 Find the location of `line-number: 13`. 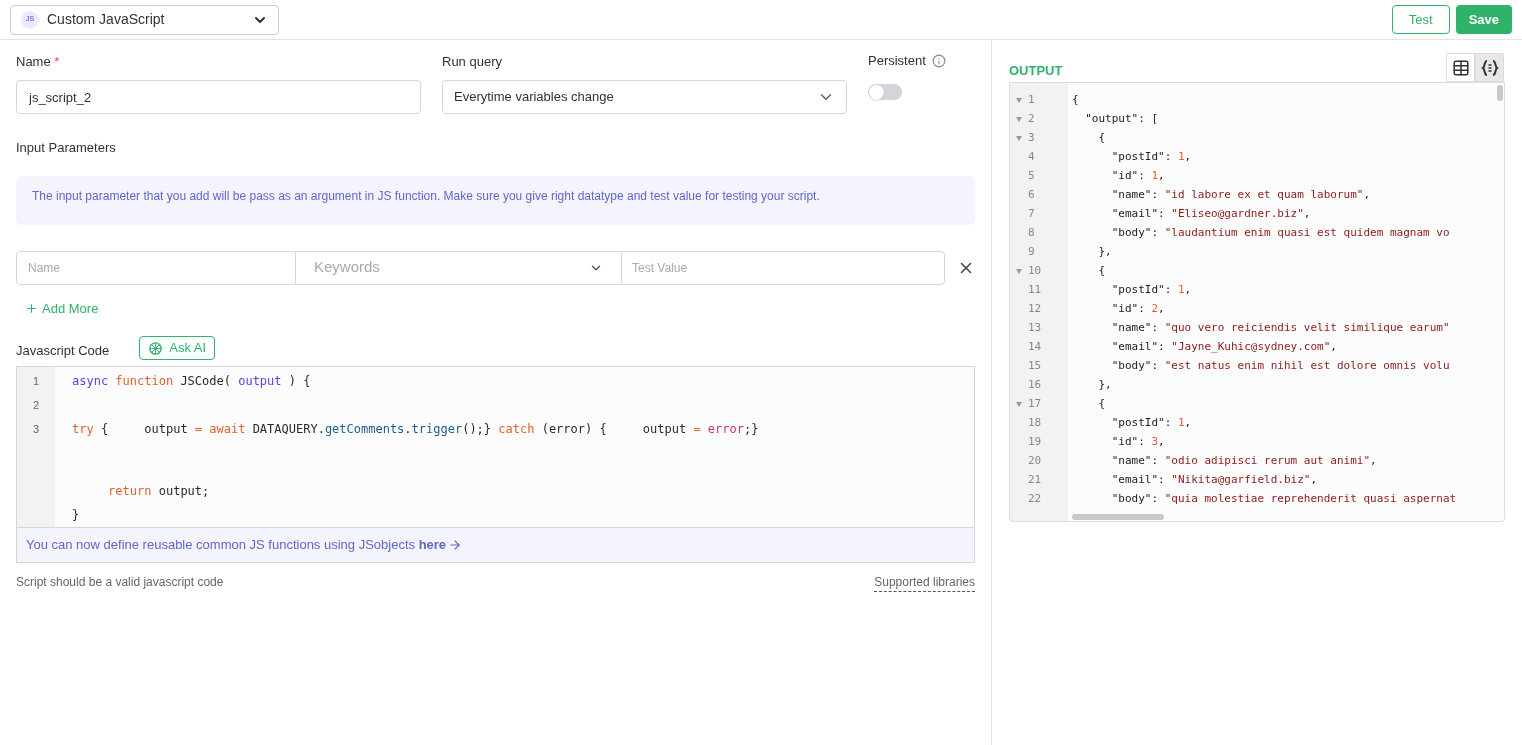

line-number: 13 is located at coordinates (1035, 328).